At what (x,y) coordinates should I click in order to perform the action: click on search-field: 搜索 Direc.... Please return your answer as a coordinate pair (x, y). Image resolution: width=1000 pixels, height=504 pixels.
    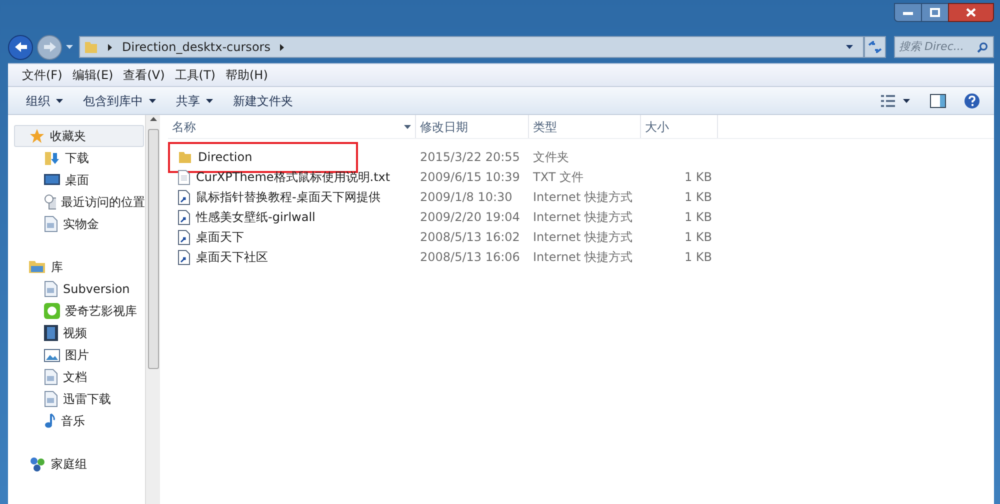
    Looking at the image, I should click on (944, 47).